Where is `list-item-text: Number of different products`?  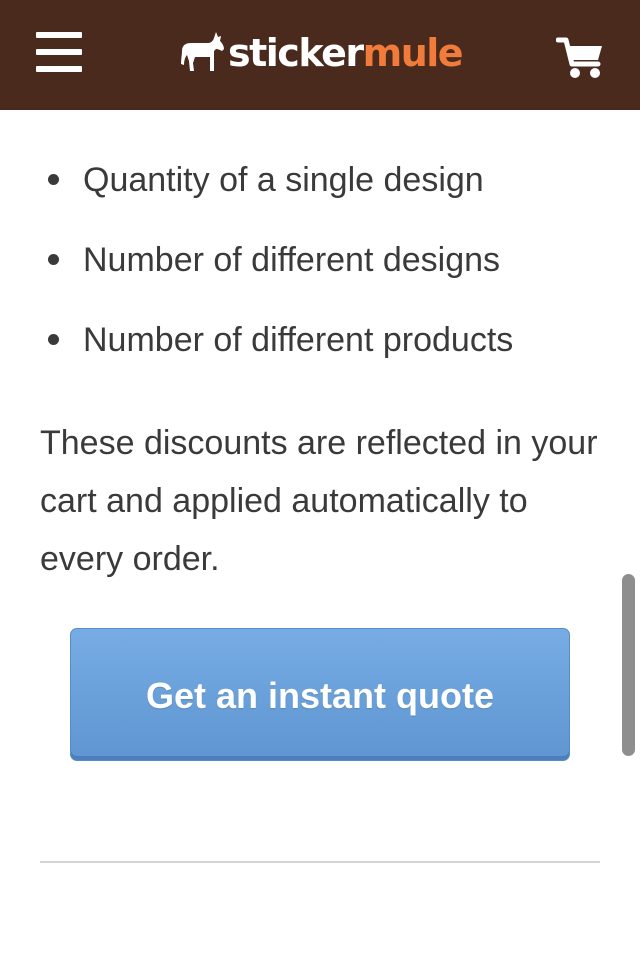 list-item-text: Number of different products is located at coordinates (298, 340).